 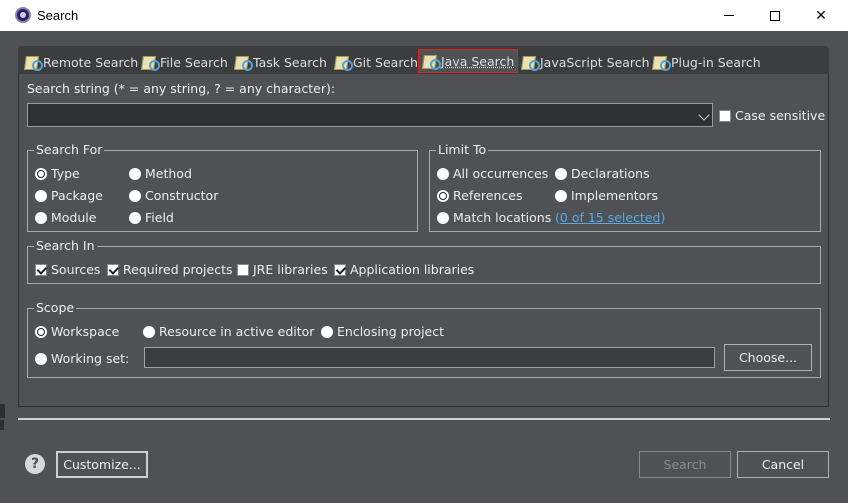 What do you see at coordinates (462, 150) in the screenshot?
I see `limit-to-title: Limit To` at bounding box center [462, 150].